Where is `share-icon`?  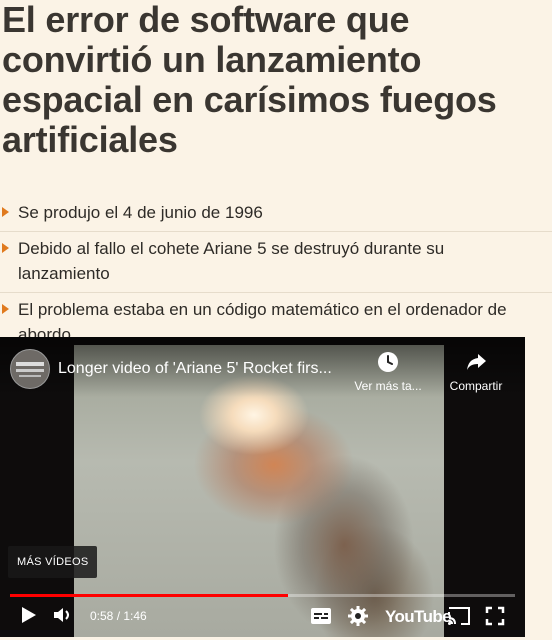
share-icon is located at coordinates (476, 362).